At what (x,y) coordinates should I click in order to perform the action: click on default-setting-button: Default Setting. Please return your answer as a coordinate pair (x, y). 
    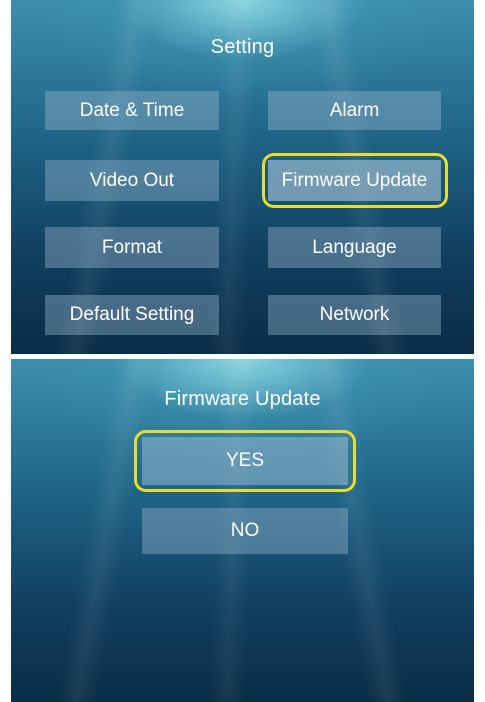
    Looking at the image, I should click on (132, 315).